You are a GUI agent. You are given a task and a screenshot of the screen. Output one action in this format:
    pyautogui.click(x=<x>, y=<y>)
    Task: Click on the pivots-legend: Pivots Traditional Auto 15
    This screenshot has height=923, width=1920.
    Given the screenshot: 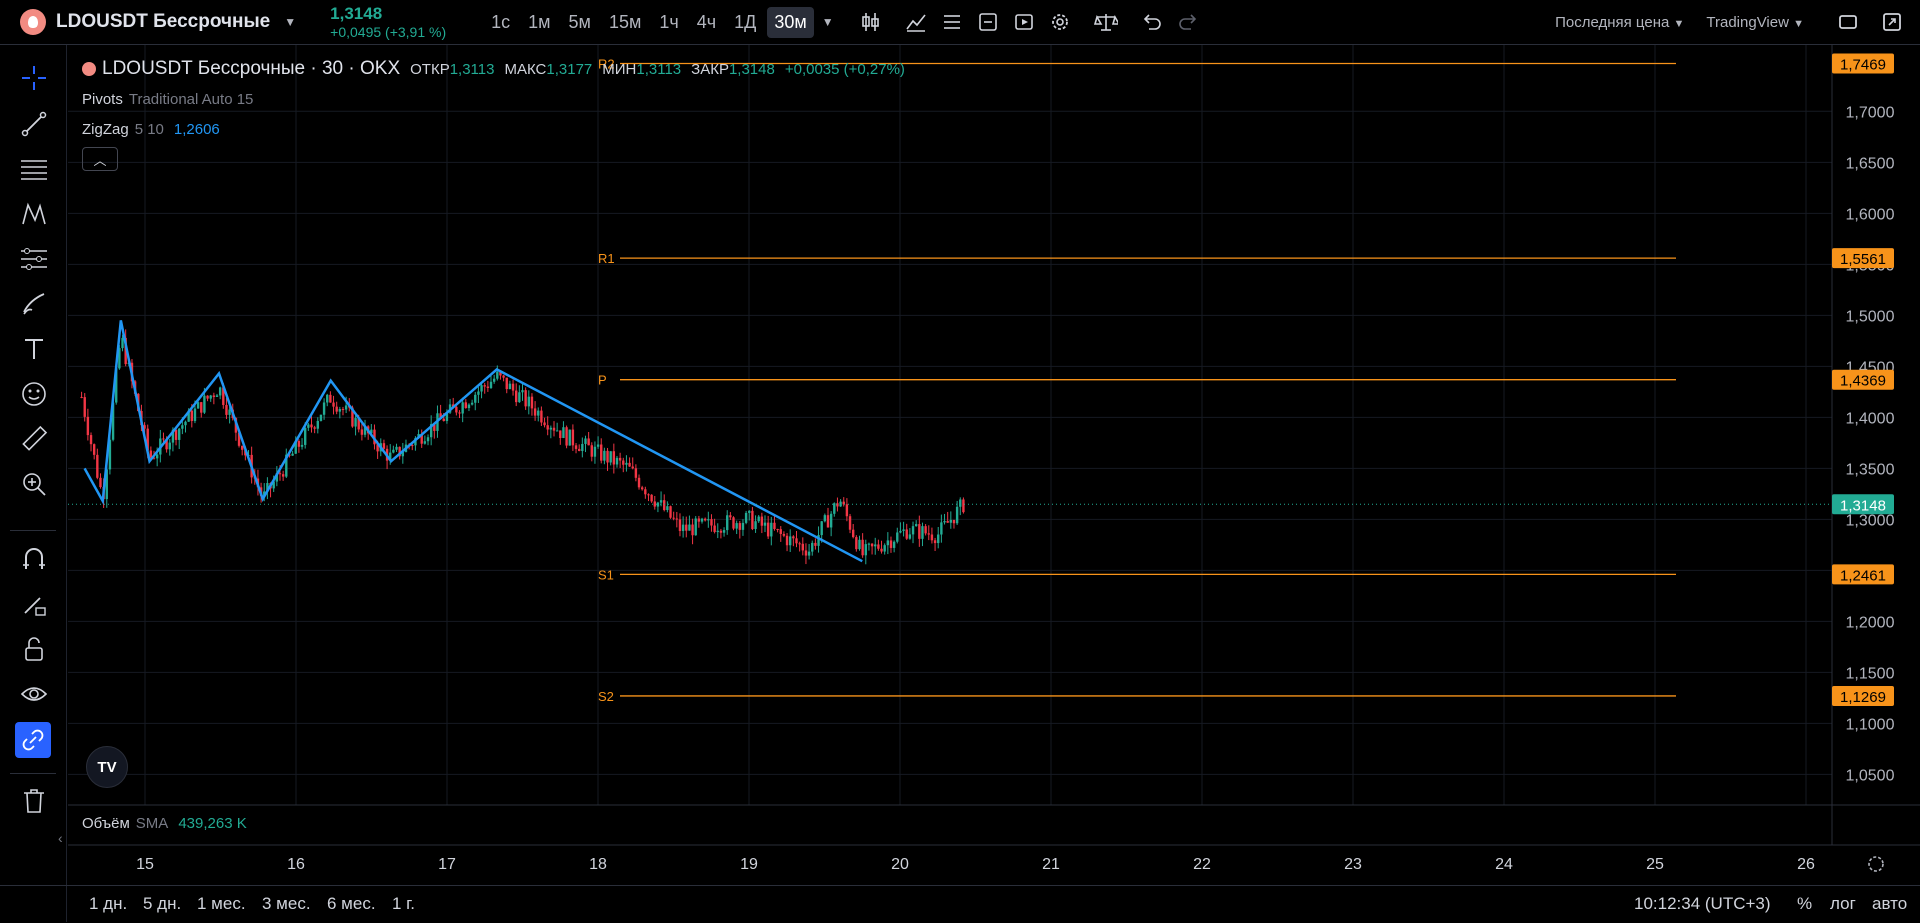 What is the action you would take?
    pyautogui.click(x=498, y=99)
    